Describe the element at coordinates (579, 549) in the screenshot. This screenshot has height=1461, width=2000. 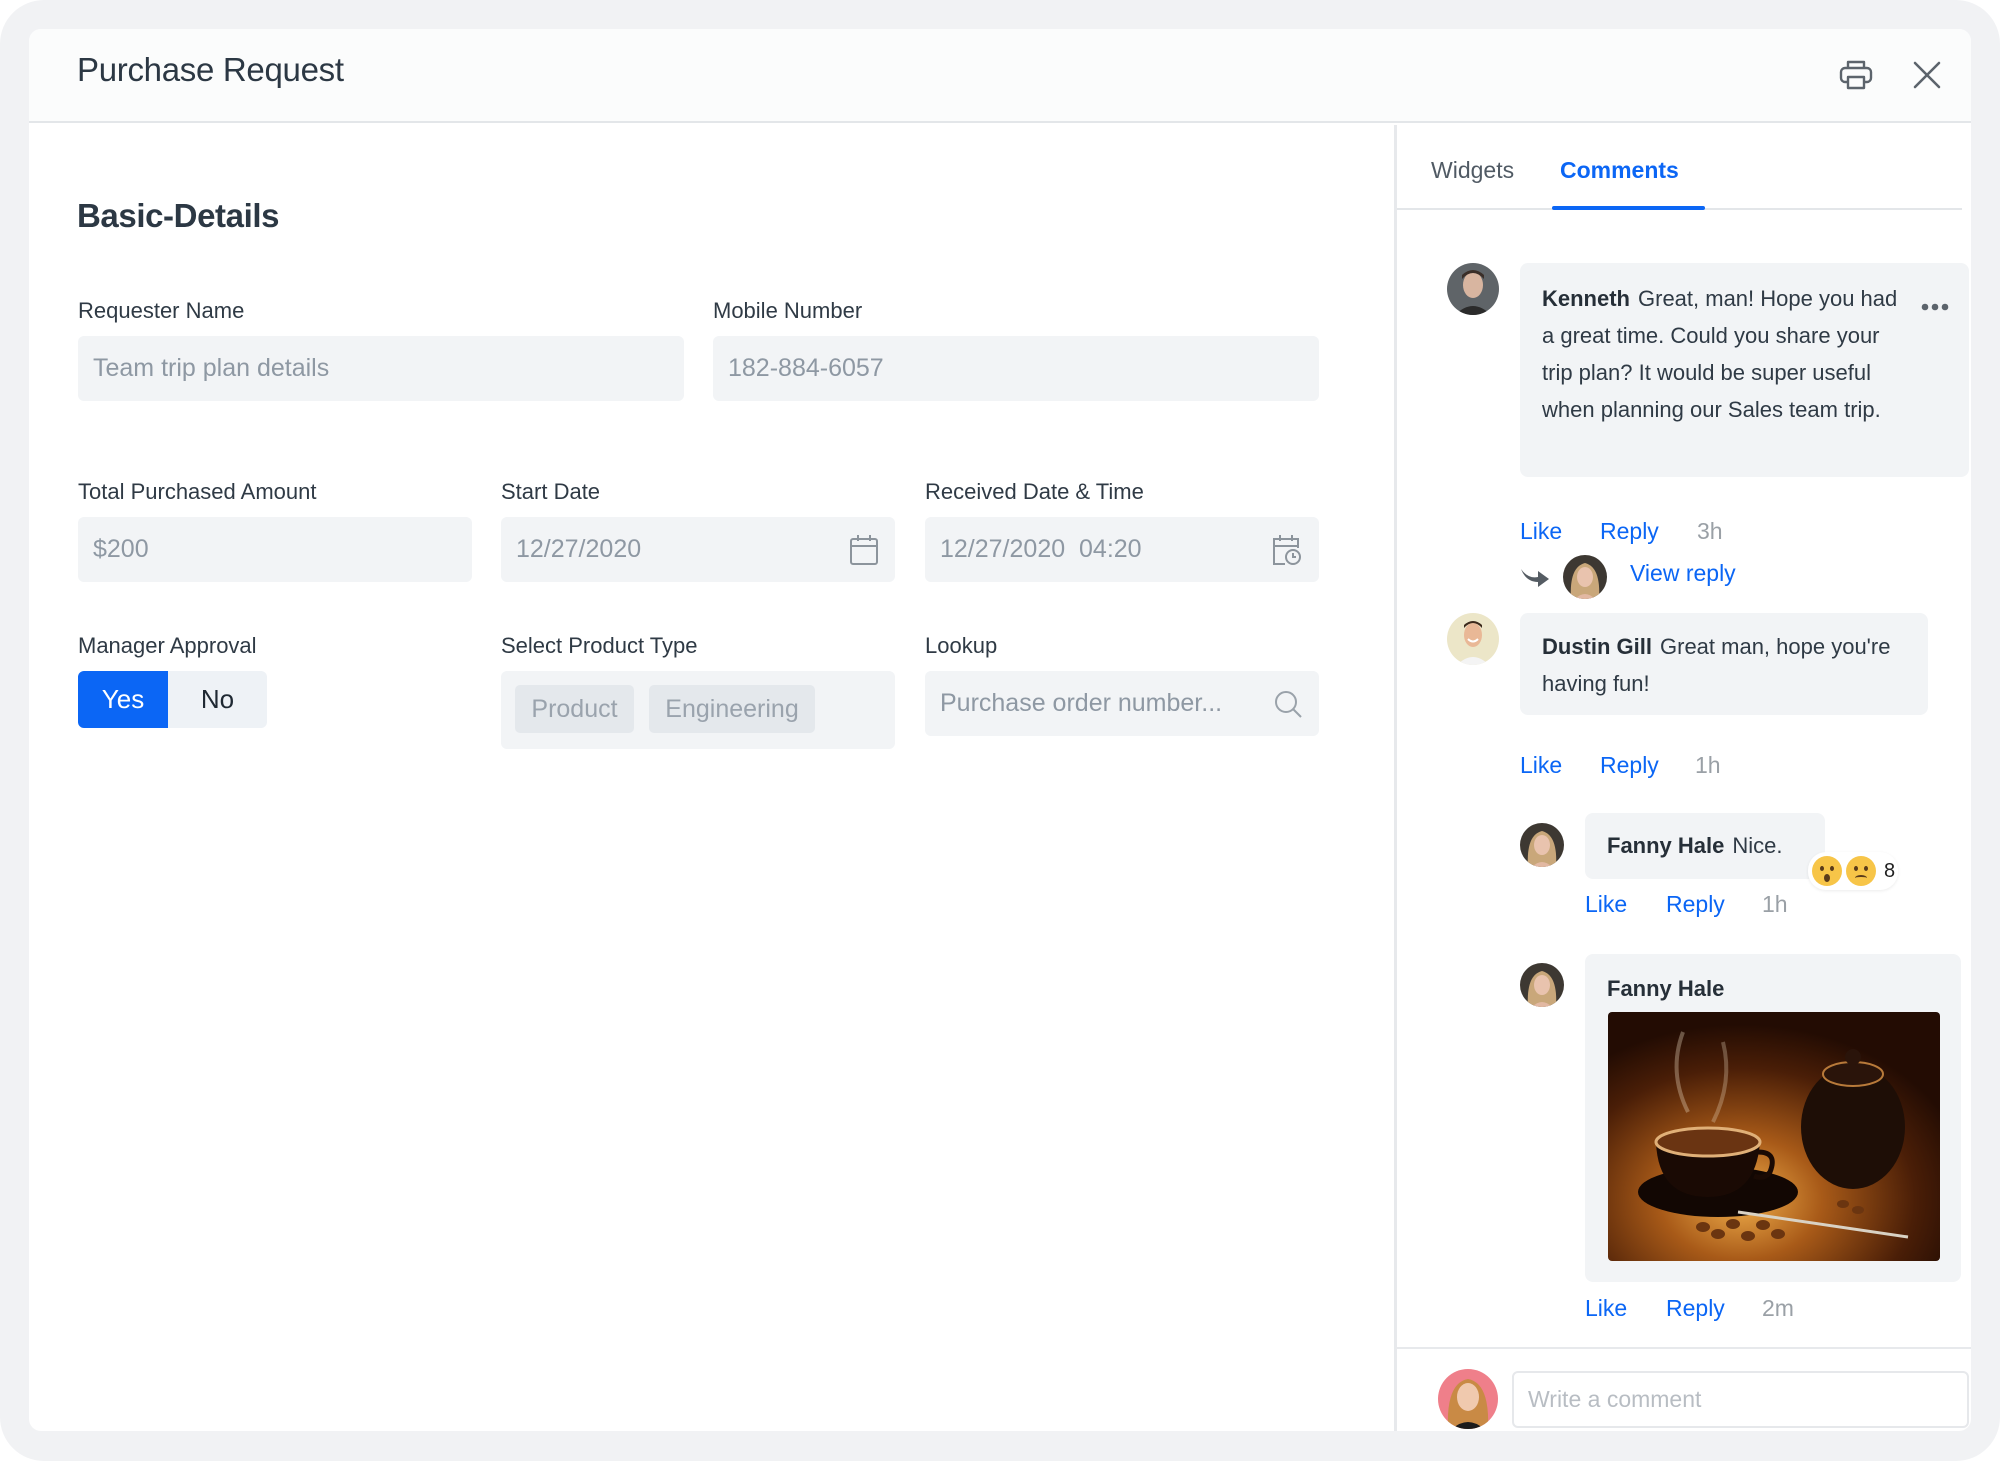
I see `start-date-value: 12/27/2020` at that location.